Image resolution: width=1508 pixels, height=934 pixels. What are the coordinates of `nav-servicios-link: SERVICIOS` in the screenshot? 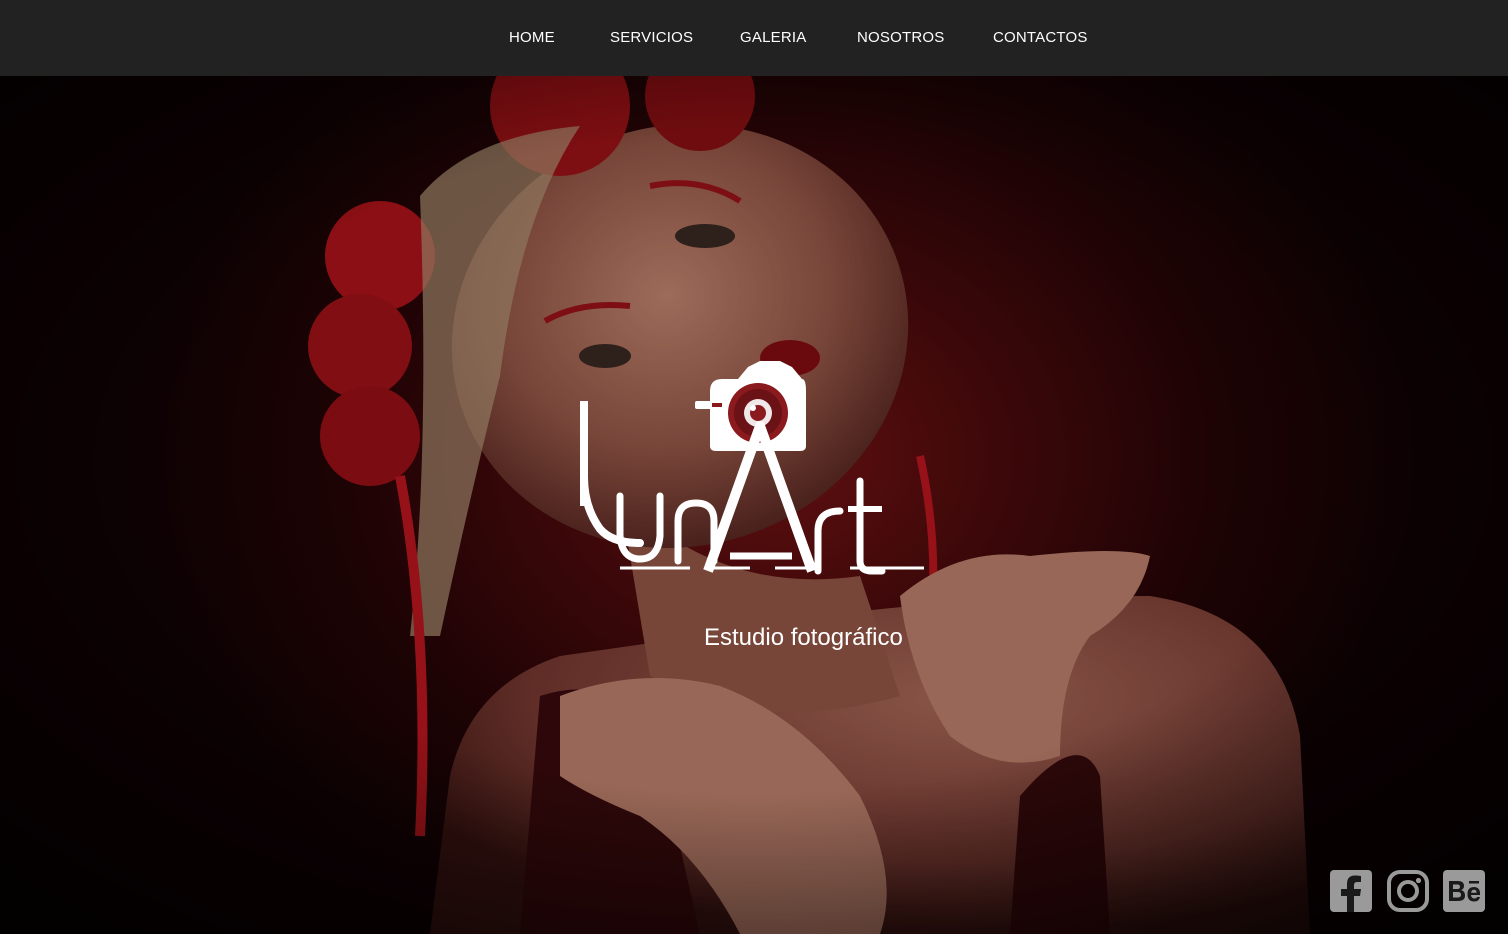 It's located at (651, 38).